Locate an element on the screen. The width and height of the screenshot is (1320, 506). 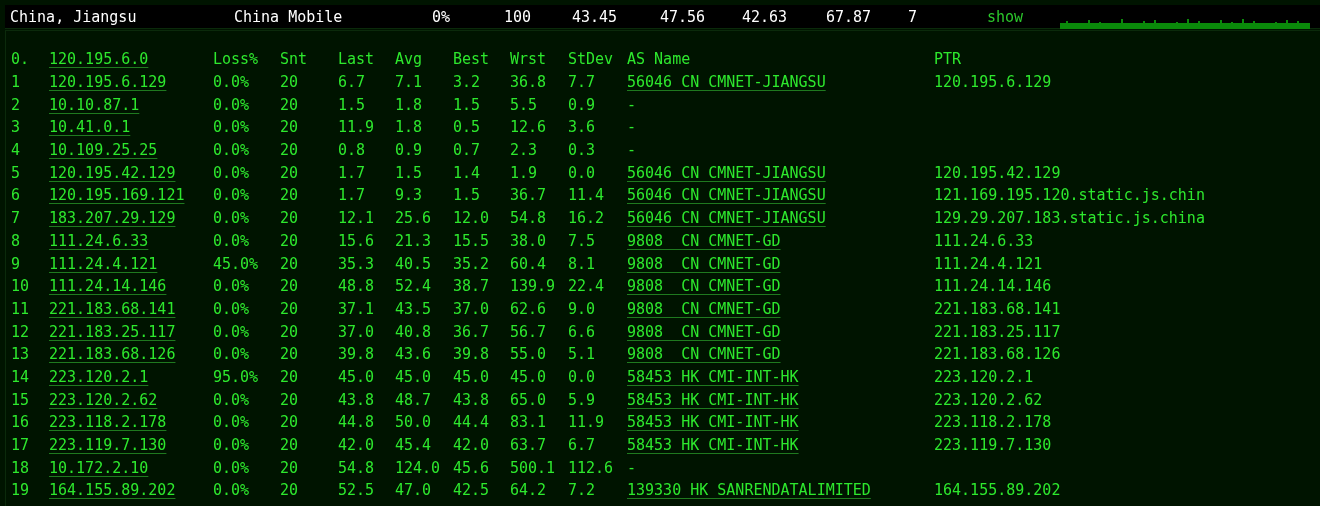
hop-number: 0. is located at coordinates (20, 59).